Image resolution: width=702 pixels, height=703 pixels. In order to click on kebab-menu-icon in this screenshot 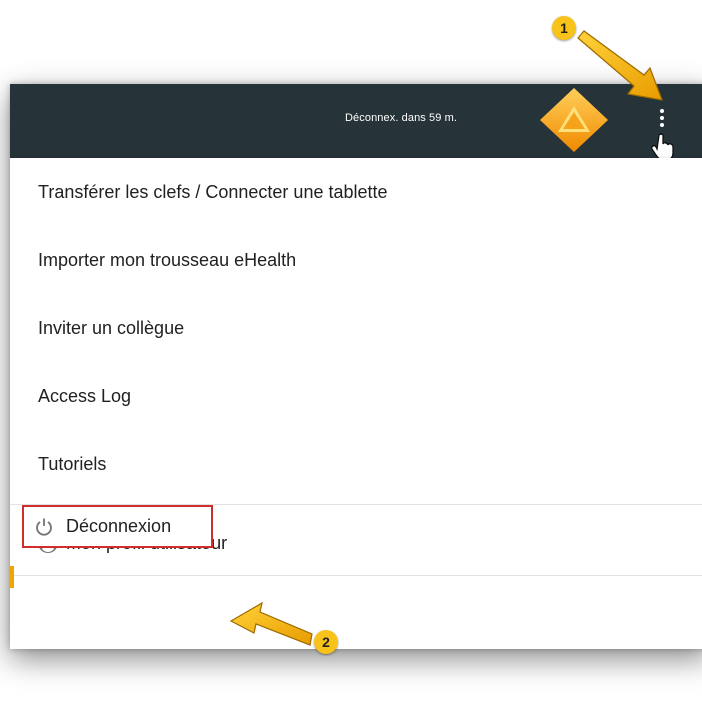, I will do `click(662, 121)`.